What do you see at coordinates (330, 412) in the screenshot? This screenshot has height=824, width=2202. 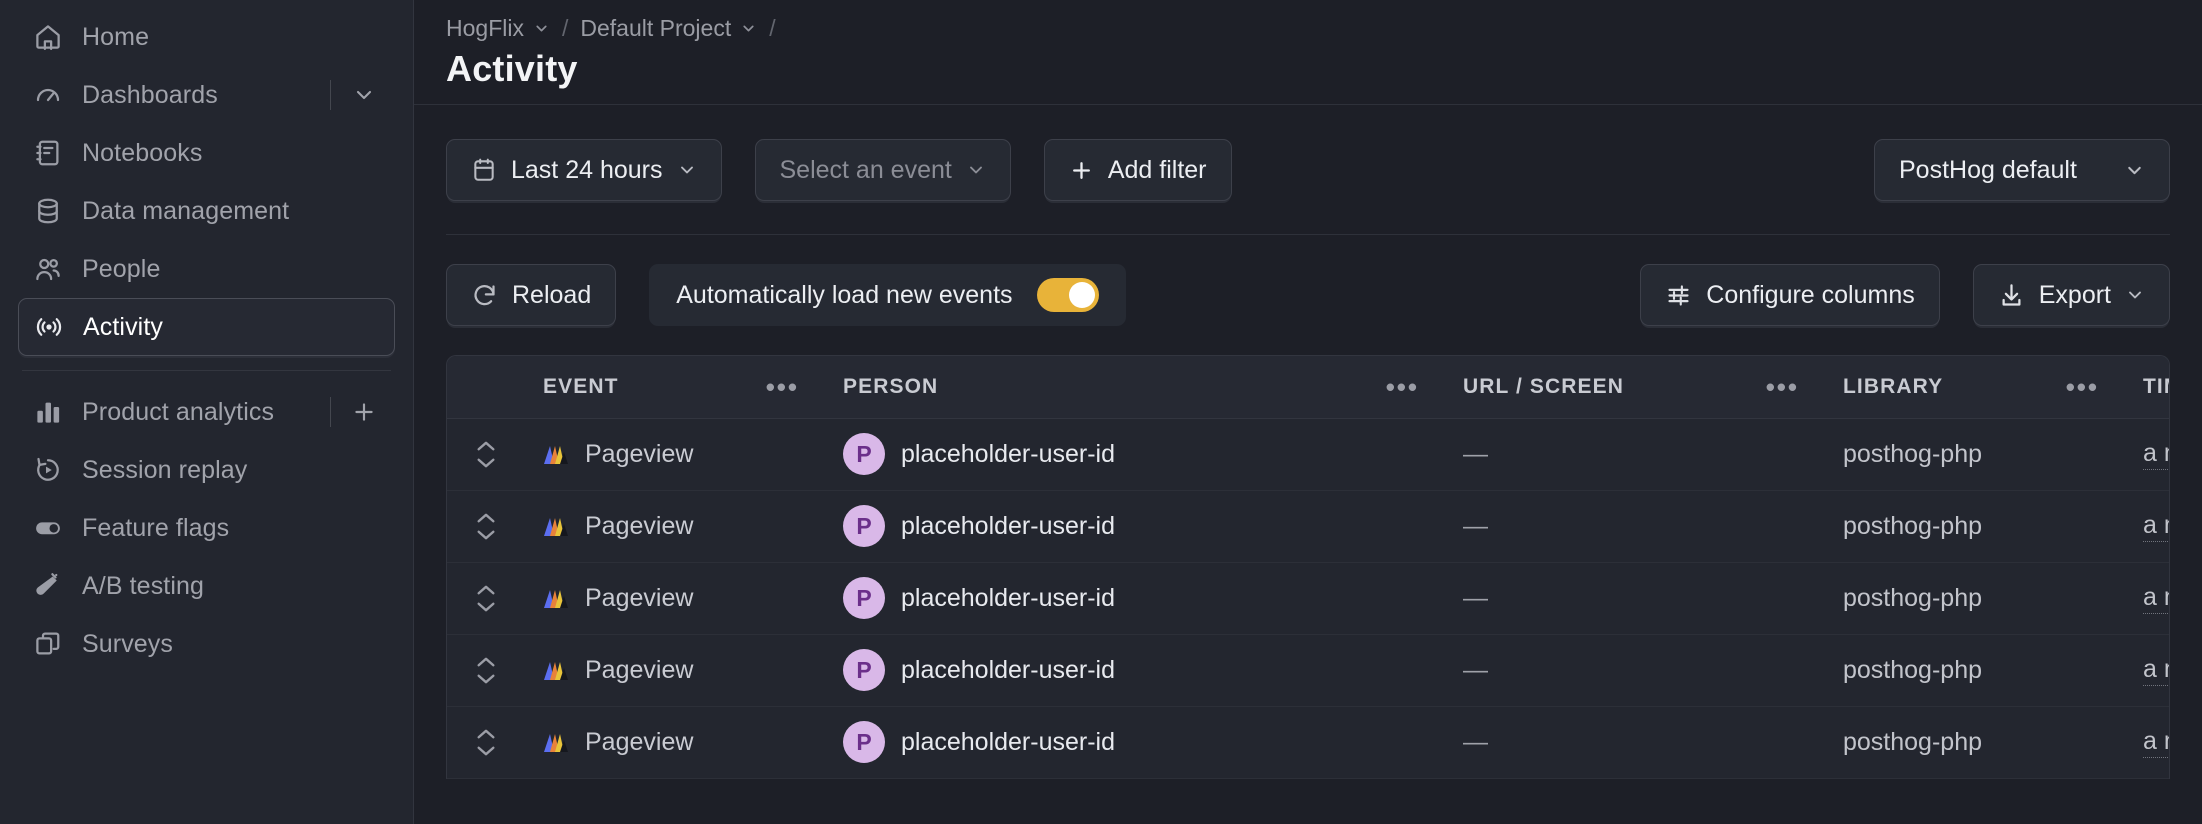 I see `sidebar-trailing-separator` at bounding box center [330, 412].